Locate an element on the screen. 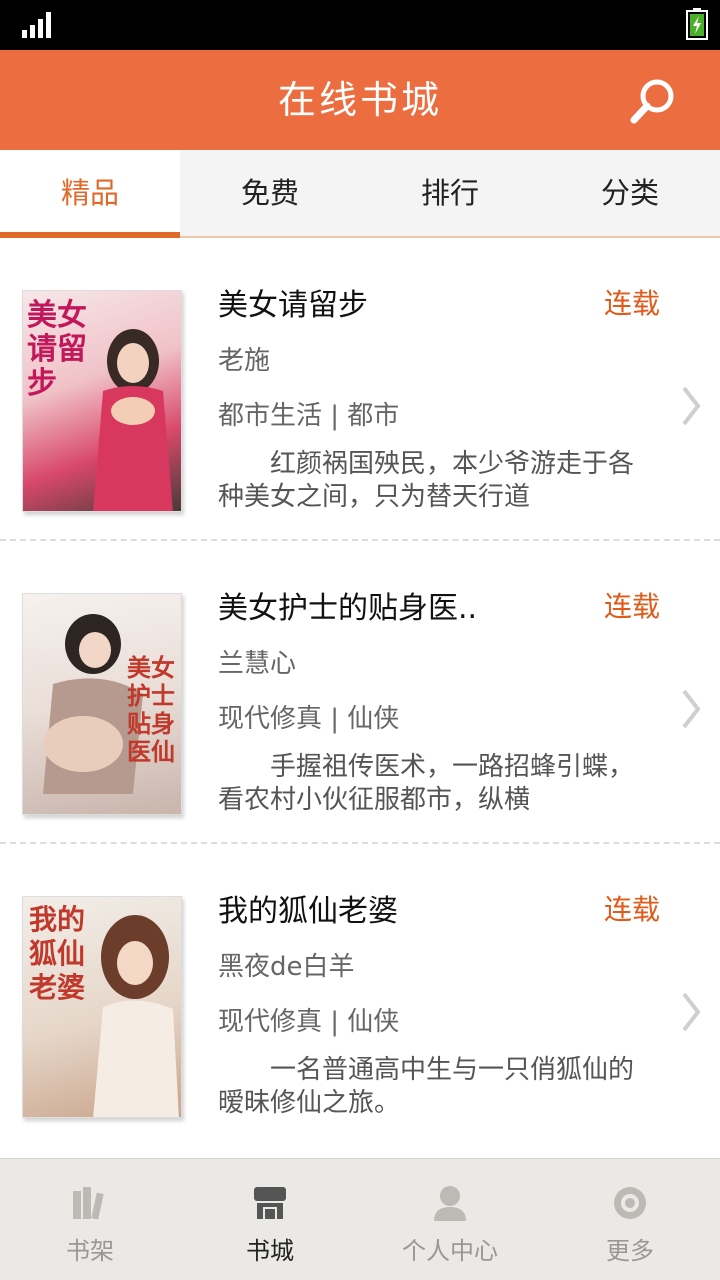 This screenshot has height=1280, width=720. bottom-navigation: 书架 书城 个人中心 更多 is located at coordinates (360, 1219).